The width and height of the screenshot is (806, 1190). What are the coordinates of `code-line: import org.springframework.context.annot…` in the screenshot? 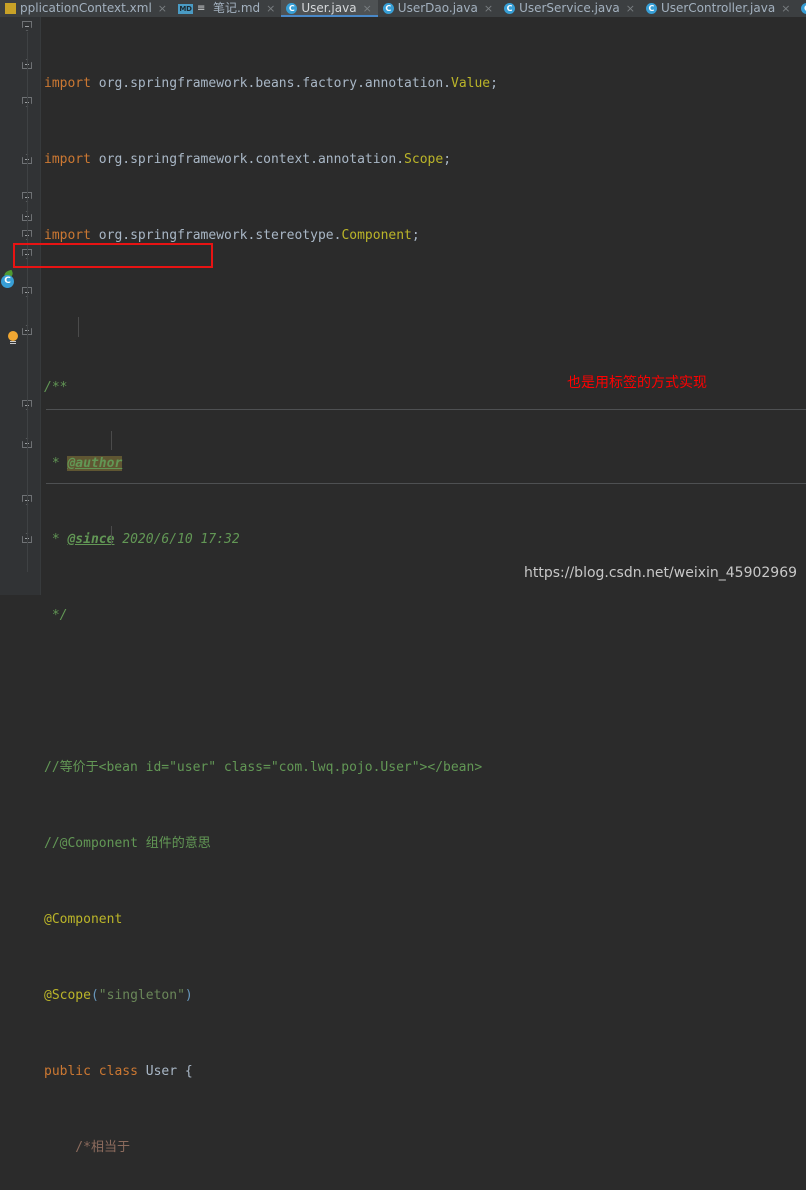 It's located at (423, 159).